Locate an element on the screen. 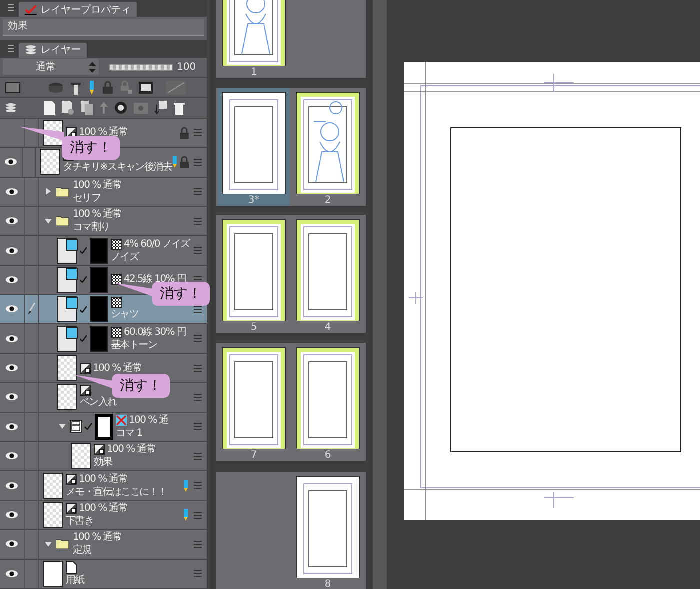 The width and height of the screenshot is (700, 589). layer-info: 4% 60/0 ノイズ is located at coordinates (157, 244).